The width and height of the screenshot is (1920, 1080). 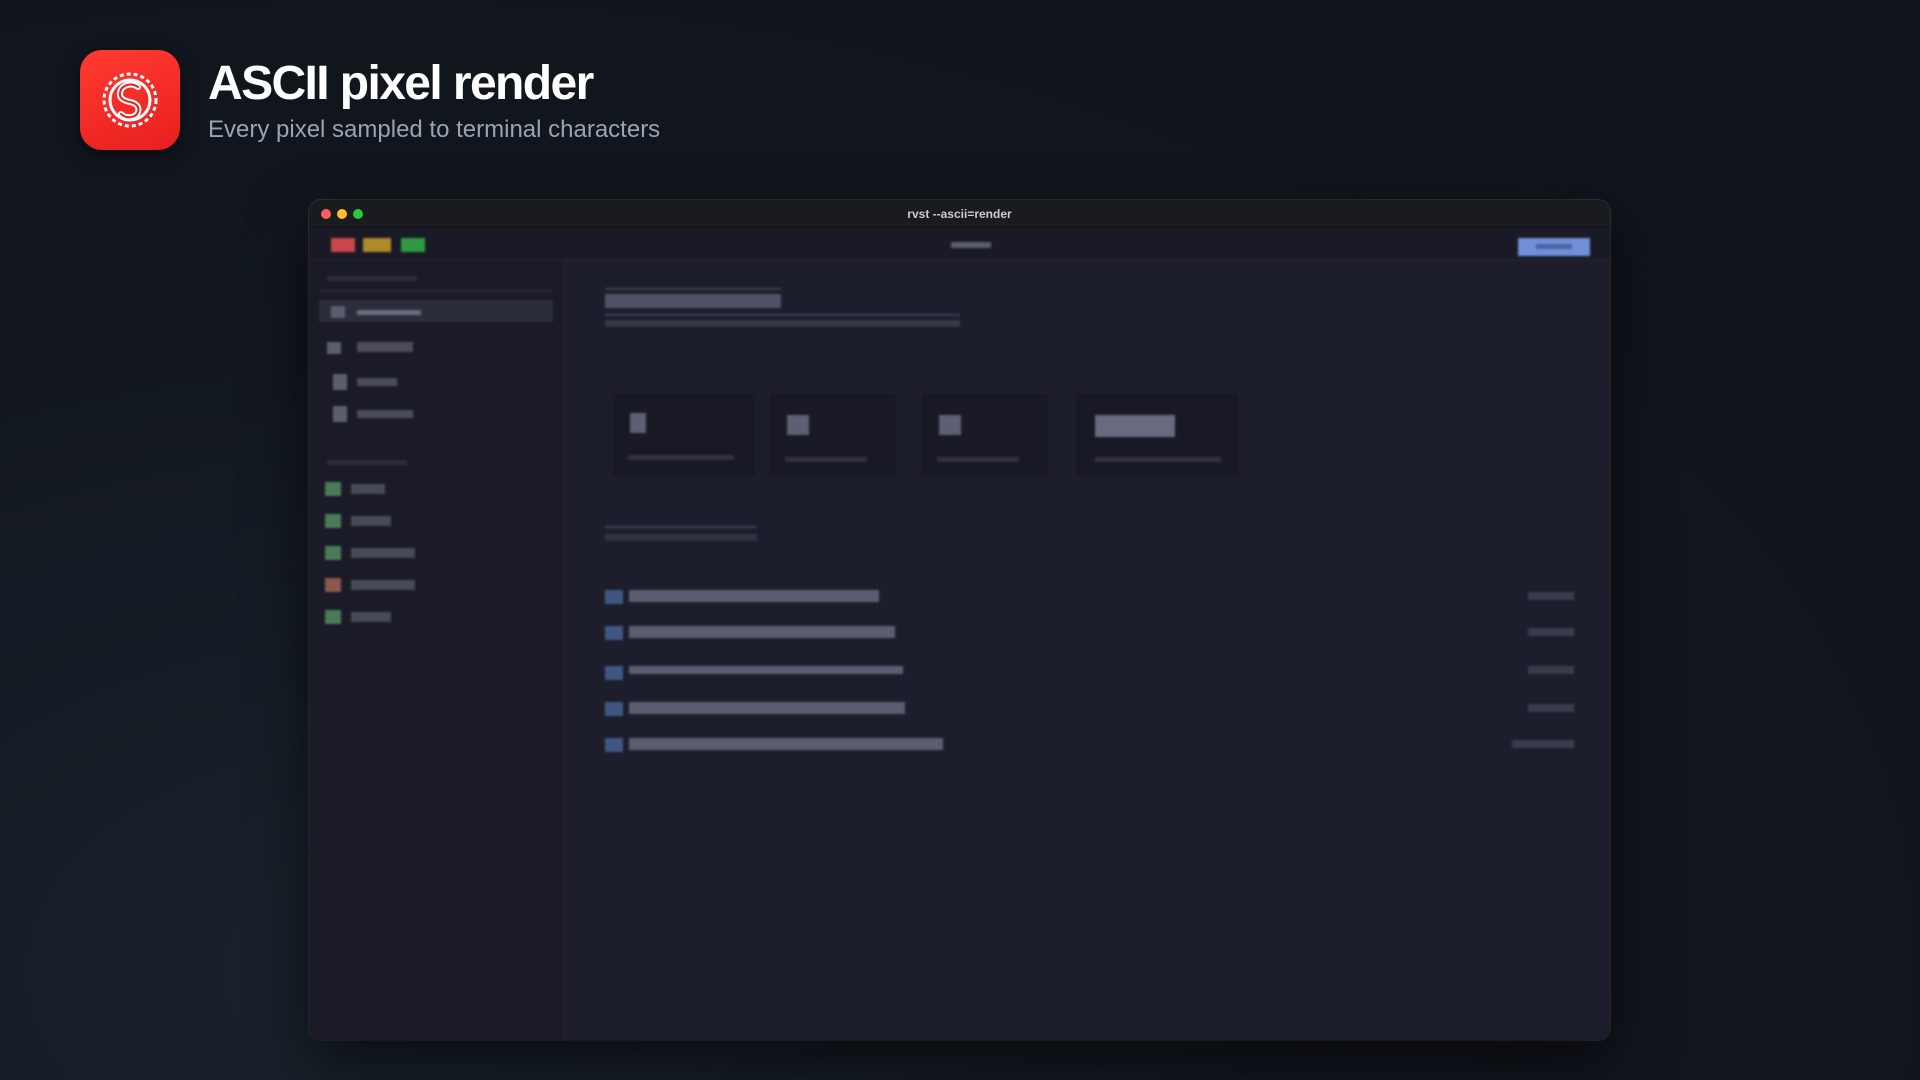 I want to click on ascii-page-subheading, so click(x=782, y=323).